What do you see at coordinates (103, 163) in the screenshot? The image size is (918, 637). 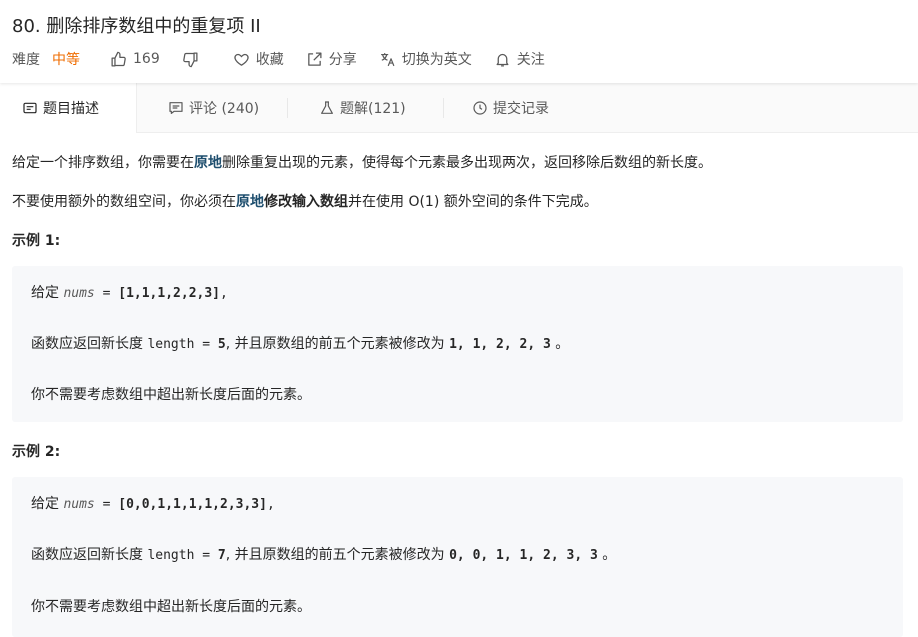 I see `text: 给定一个排序数组，你需要在` at bounding box center [103, 163].